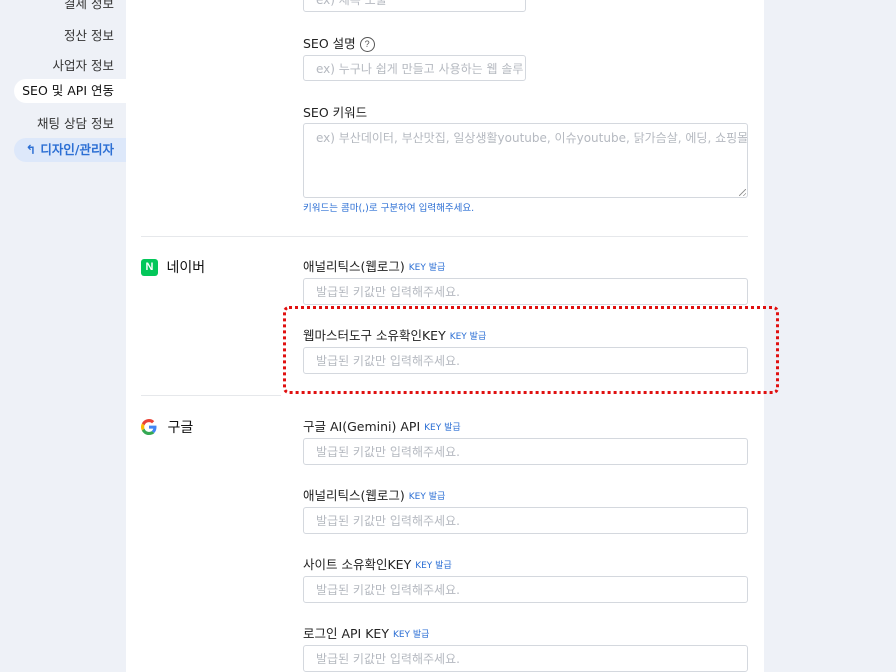  I want to click on sidebar-item-settlement: 정산 정보, so click(89, 34).